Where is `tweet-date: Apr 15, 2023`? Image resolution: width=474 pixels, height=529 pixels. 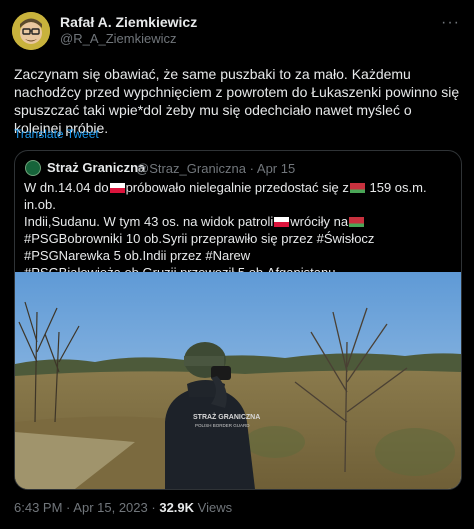
tweet-date: Apr 15, 2023 is located at coordinates (110, 507).